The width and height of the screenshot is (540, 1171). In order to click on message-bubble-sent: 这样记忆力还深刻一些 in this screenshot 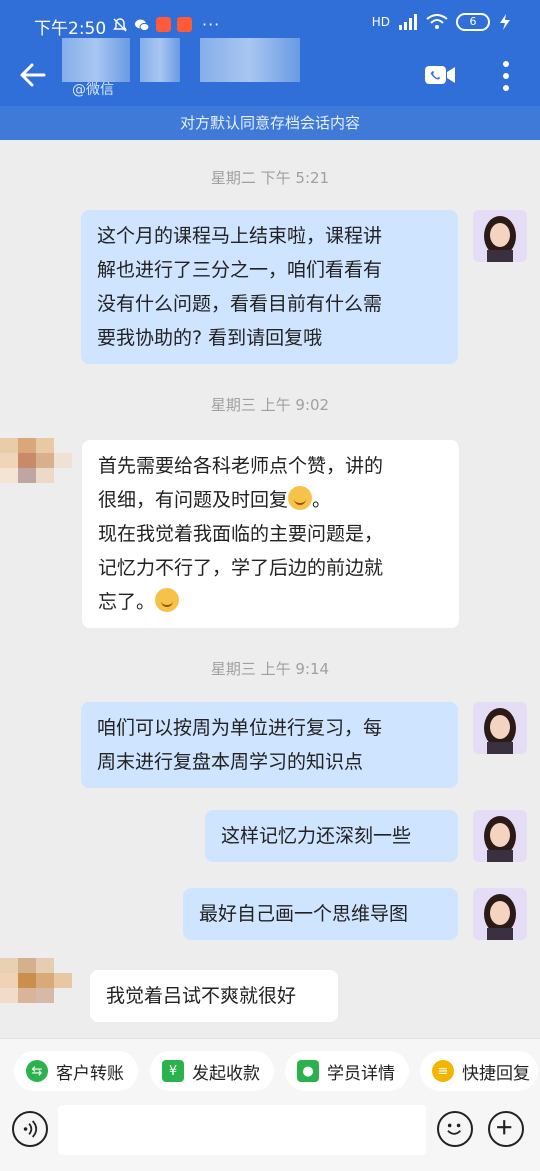, I will do `click(331, 836)`.